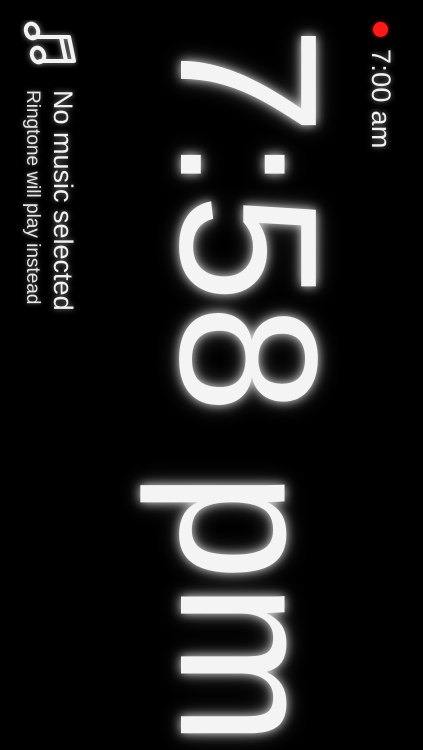 The width and height of the screenshot is (423, 750). I want to click on alarm-indicator-dot, so click(381, 29).